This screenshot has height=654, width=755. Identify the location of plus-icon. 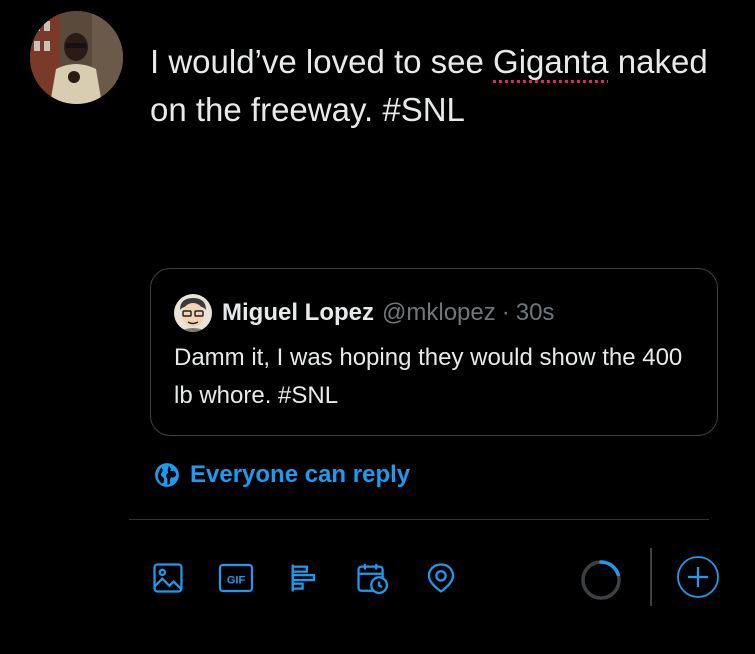
(698, 577).